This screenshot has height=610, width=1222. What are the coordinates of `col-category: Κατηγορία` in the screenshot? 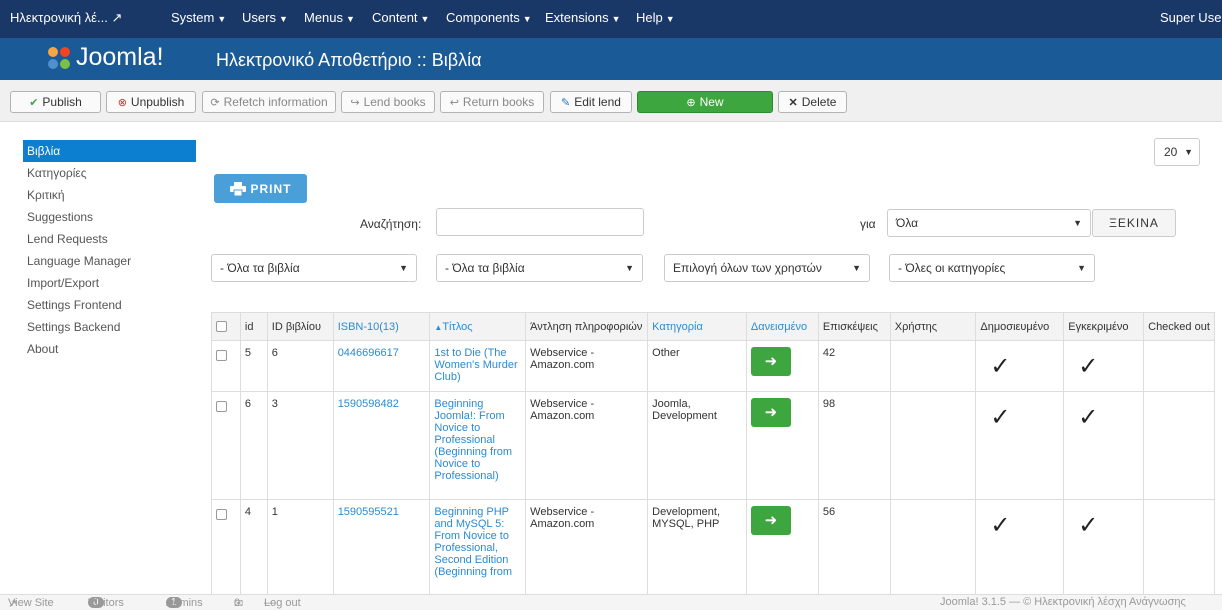 It's located at (697, 326).